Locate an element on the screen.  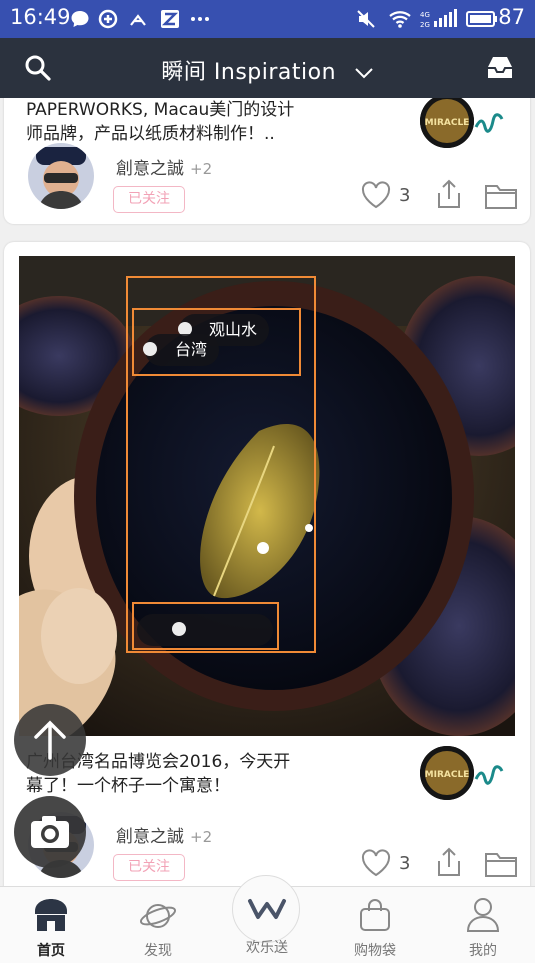
scroll-to-top-button is located at coordinates (50, 740).